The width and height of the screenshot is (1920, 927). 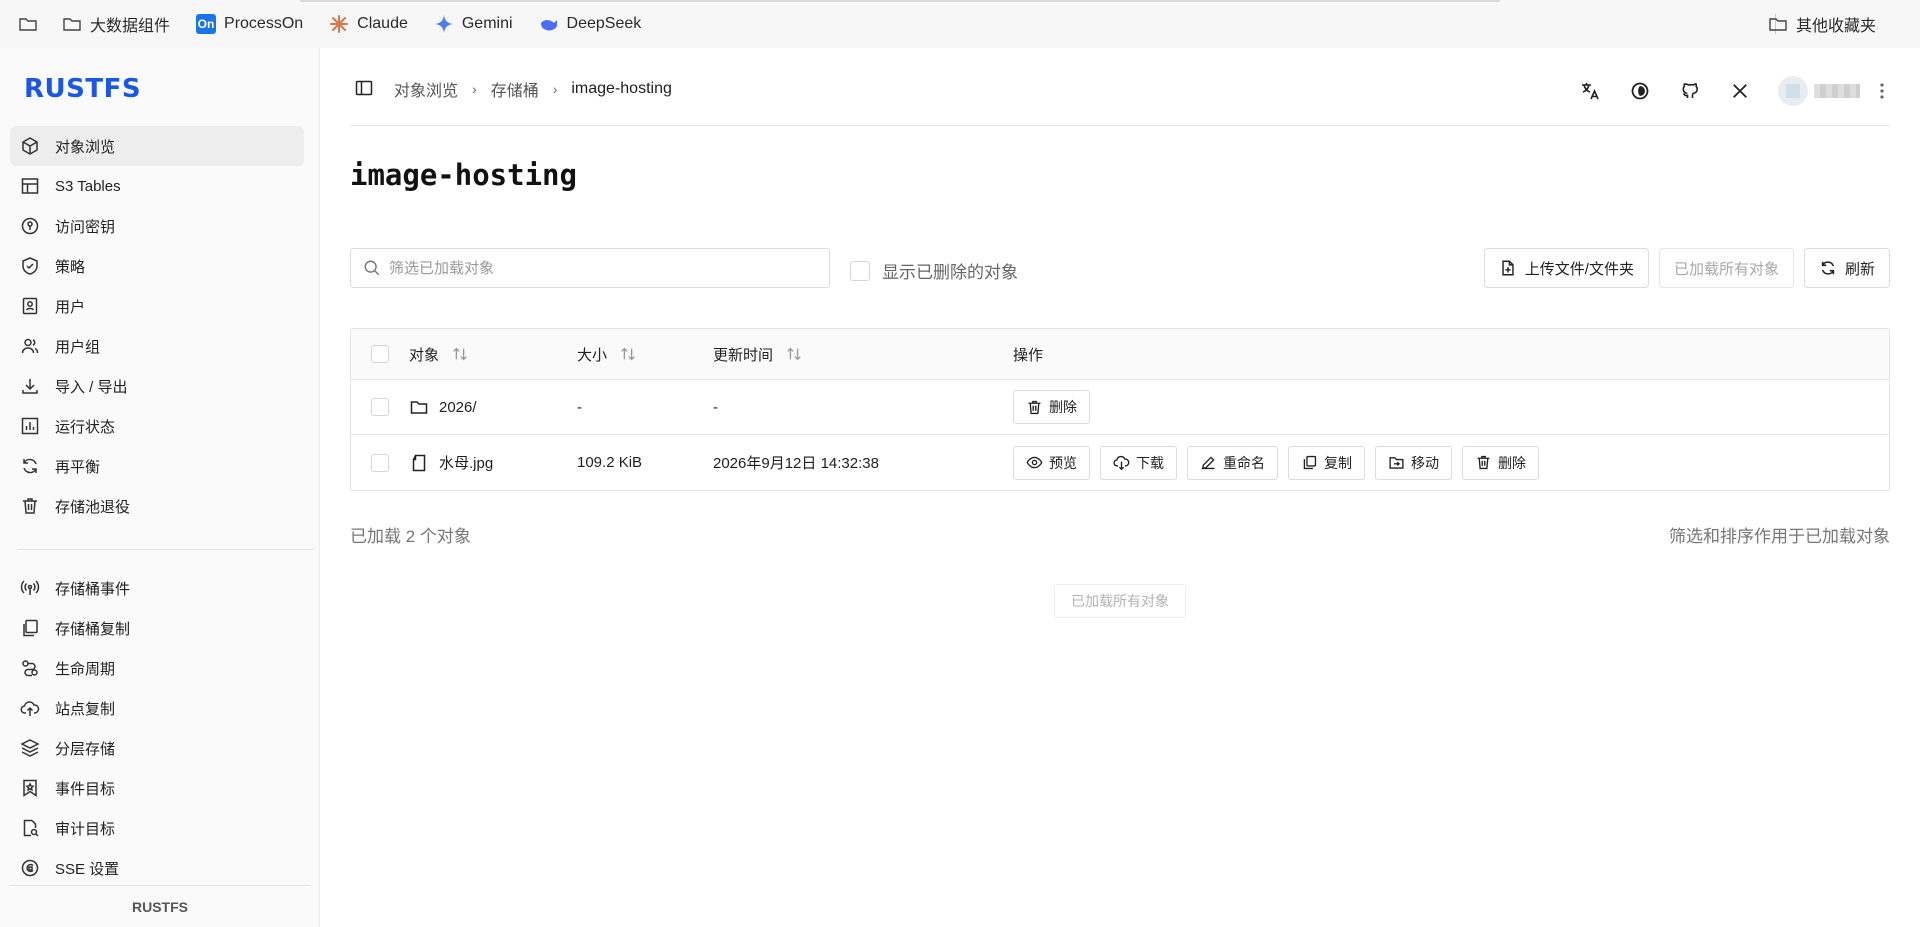 I want to click on sidebar-item-tiering: 分层存储, so click(x=157, y=748).